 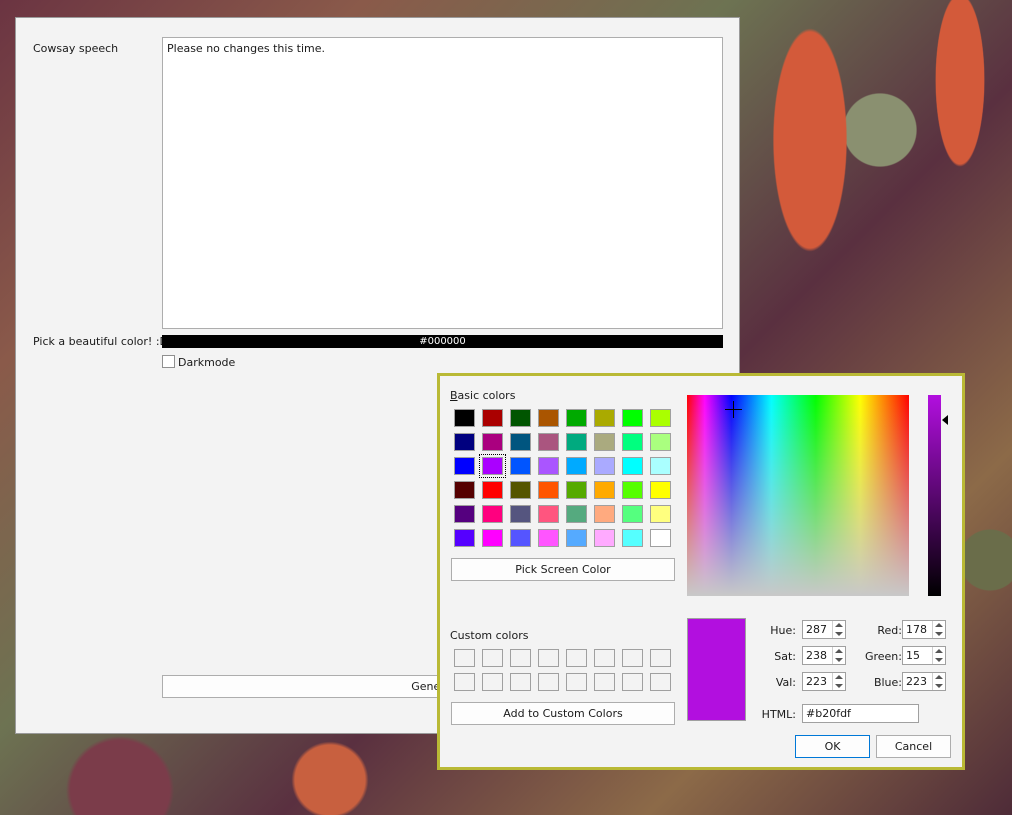 What do you see at coordinates (838, 629) in the screenshot?
I see `hue-spin-arrows-icon` at bounding box center [838, 629].